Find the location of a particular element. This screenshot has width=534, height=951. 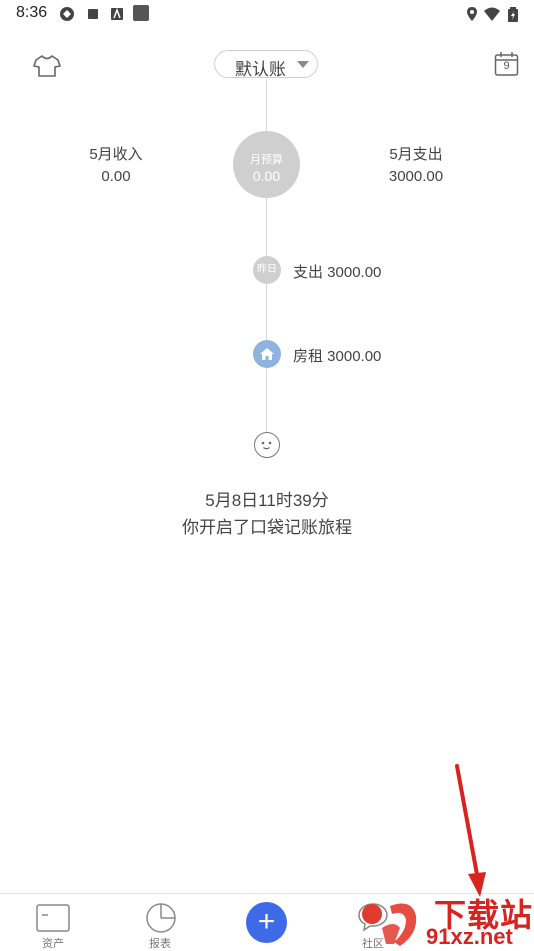

watermark-logo-icon is located at coordinates (389, 924).